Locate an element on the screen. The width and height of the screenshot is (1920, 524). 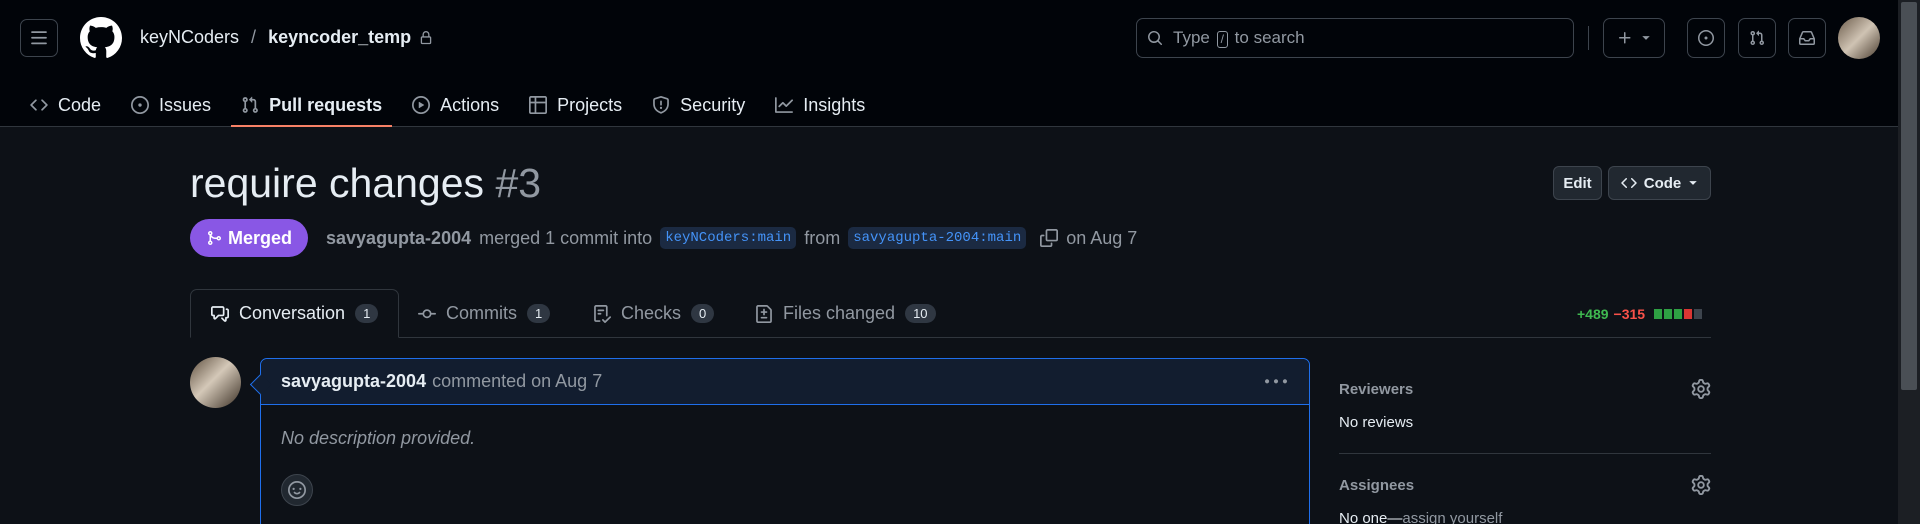
git-merge-icon is located at coordinates (215, 238).